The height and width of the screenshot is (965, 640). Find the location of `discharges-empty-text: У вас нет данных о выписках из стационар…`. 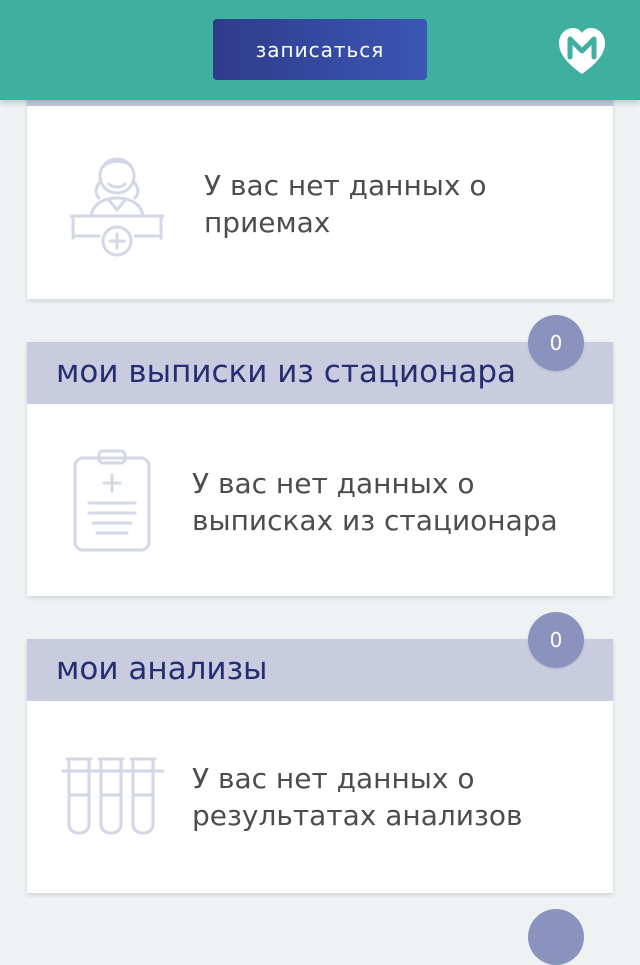

discharges-empty-text: У вас нет данных о выписках из стационар… is located at coordinates (375, 502).